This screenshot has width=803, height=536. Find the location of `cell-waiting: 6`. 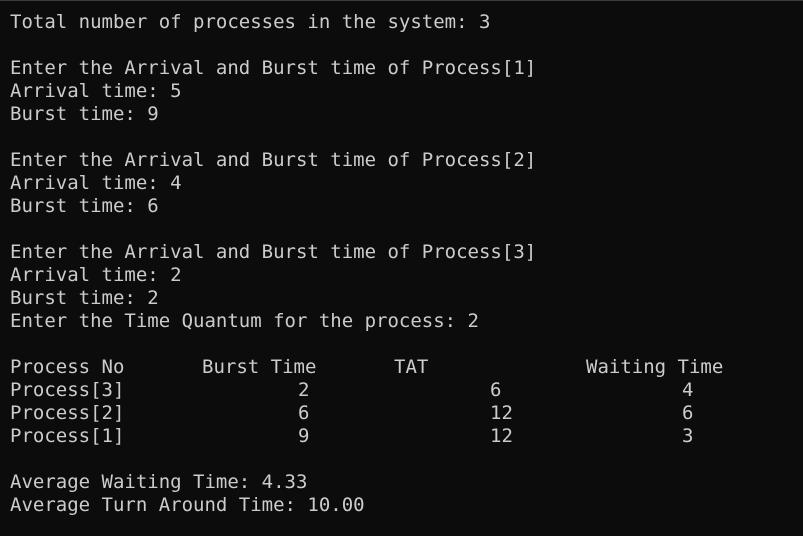

cell-waiting: 6 is located at coordinates (688, 413).